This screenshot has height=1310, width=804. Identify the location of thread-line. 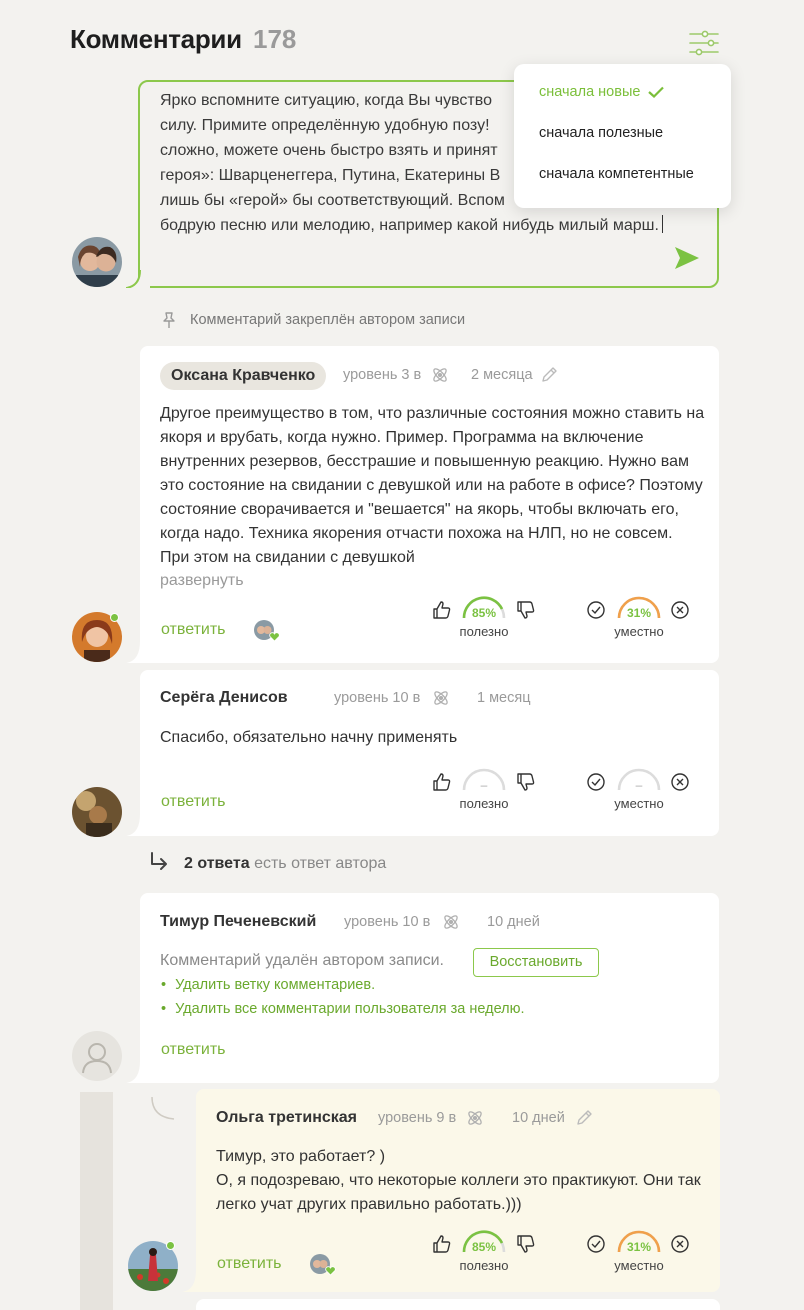
(96, 1201).